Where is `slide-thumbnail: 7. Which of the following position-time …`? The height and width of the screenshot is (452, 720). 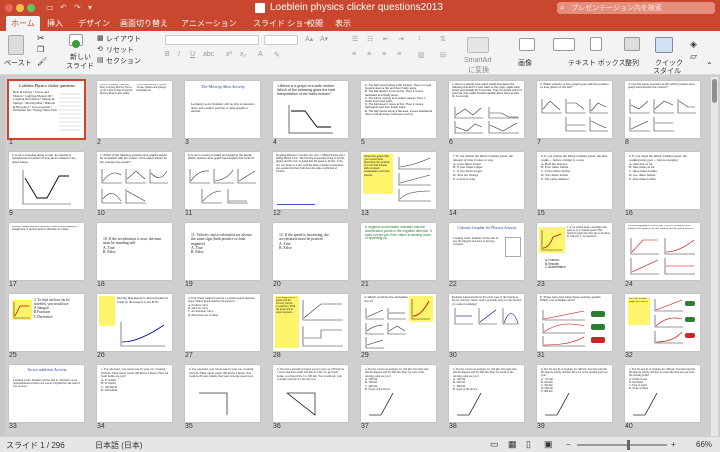
slide-thumbnail: 7. Which of the following position-time … is located at coordinates (135, 185).